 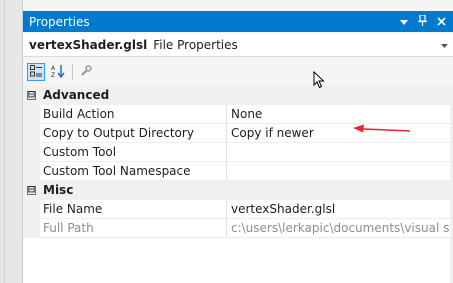 What do you see at coordinates (4, 141) in the screenshot?
I see `window-edge` at bounding box center [4, 141].